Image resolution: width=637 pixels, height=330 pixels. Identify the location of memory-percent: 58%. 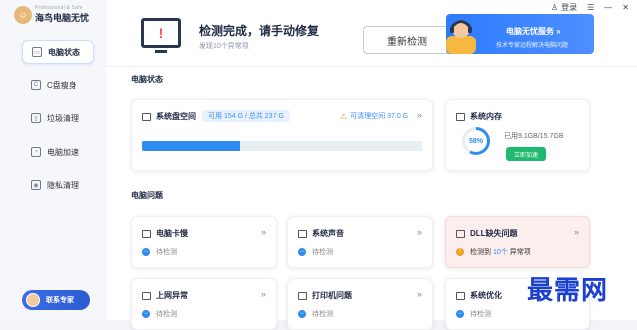
(476, 141).